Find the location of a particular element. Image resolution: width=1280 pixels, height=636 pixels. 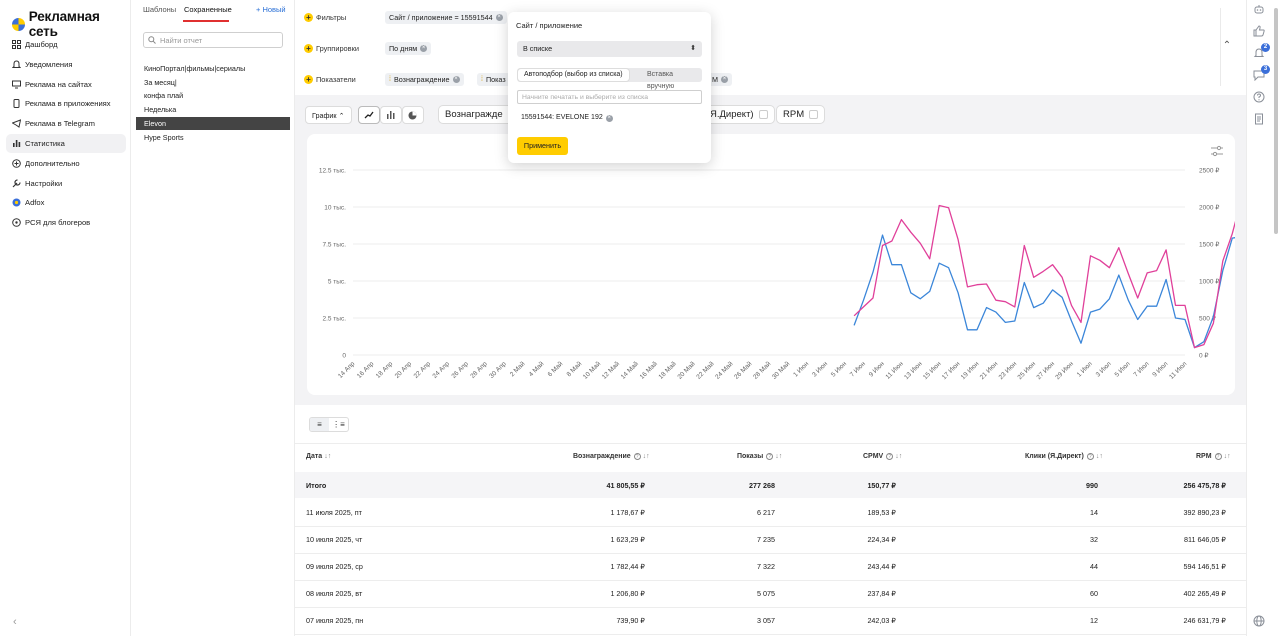

tab-autoselect: Автоподбор (выбор из списка) is located at coordinates (573, 75).